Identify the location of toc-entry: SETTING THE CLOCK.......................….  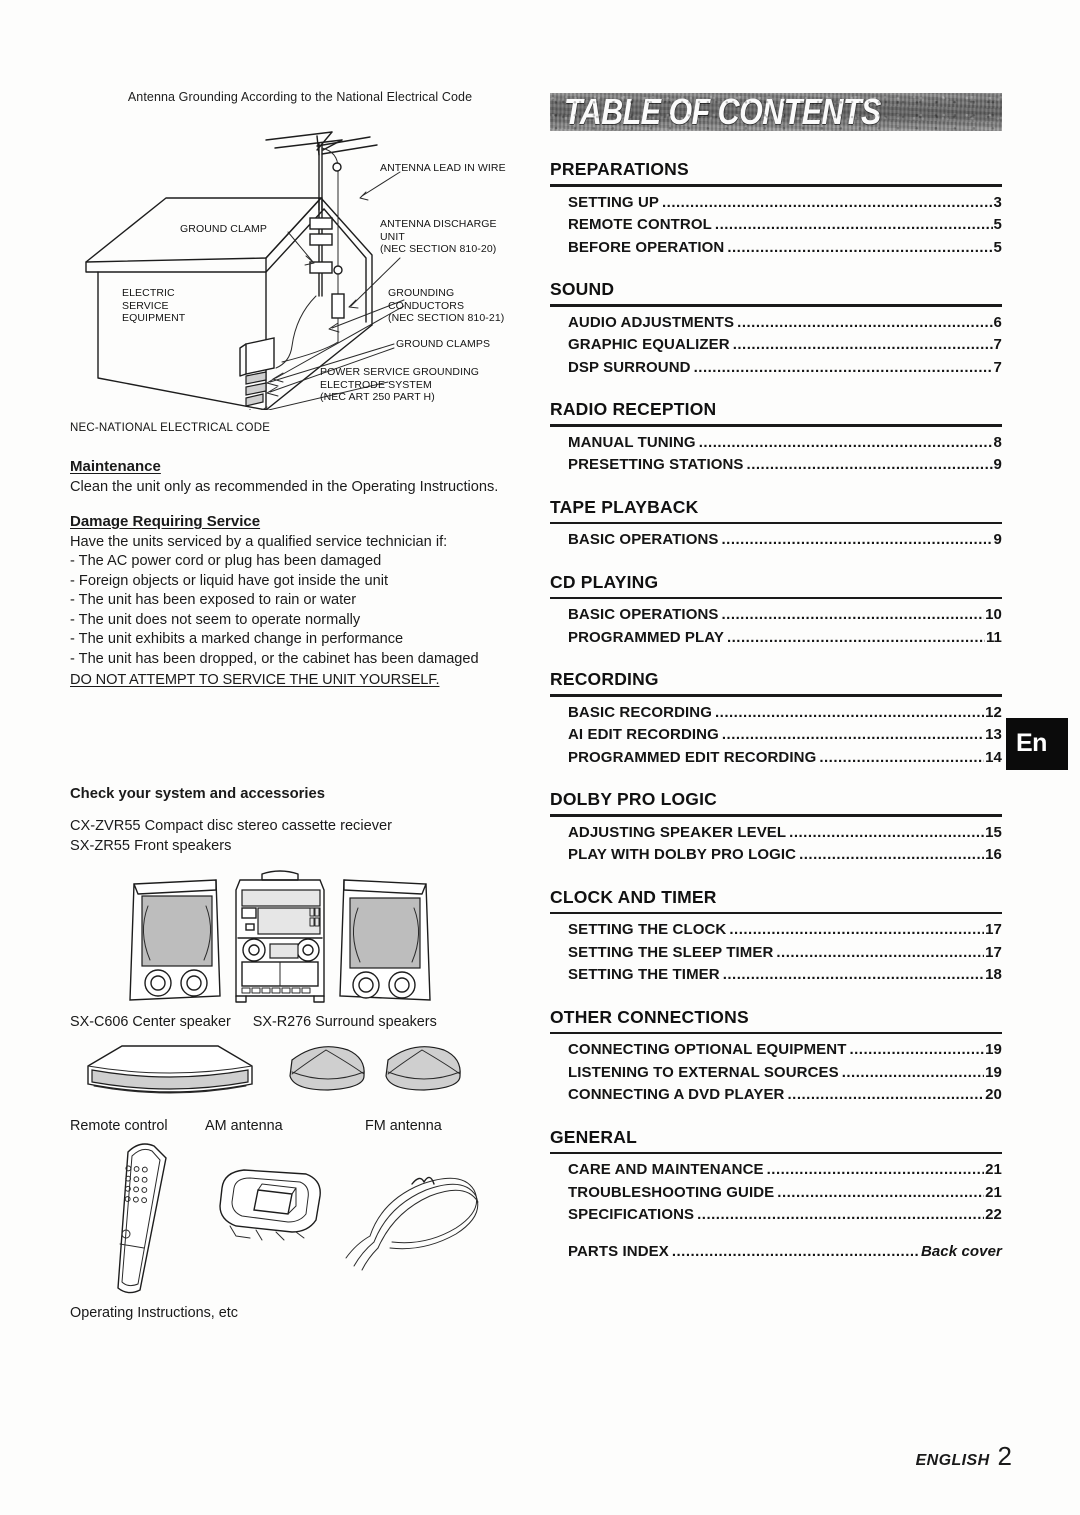
(776, 930).